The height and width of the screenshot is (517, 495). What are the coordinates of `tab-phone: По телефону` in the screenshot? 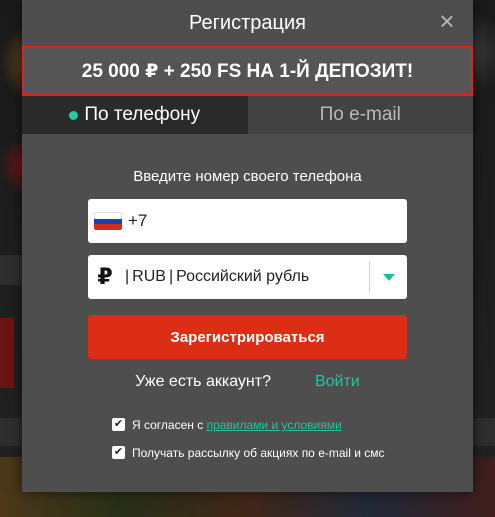 It's located at (135, 115).